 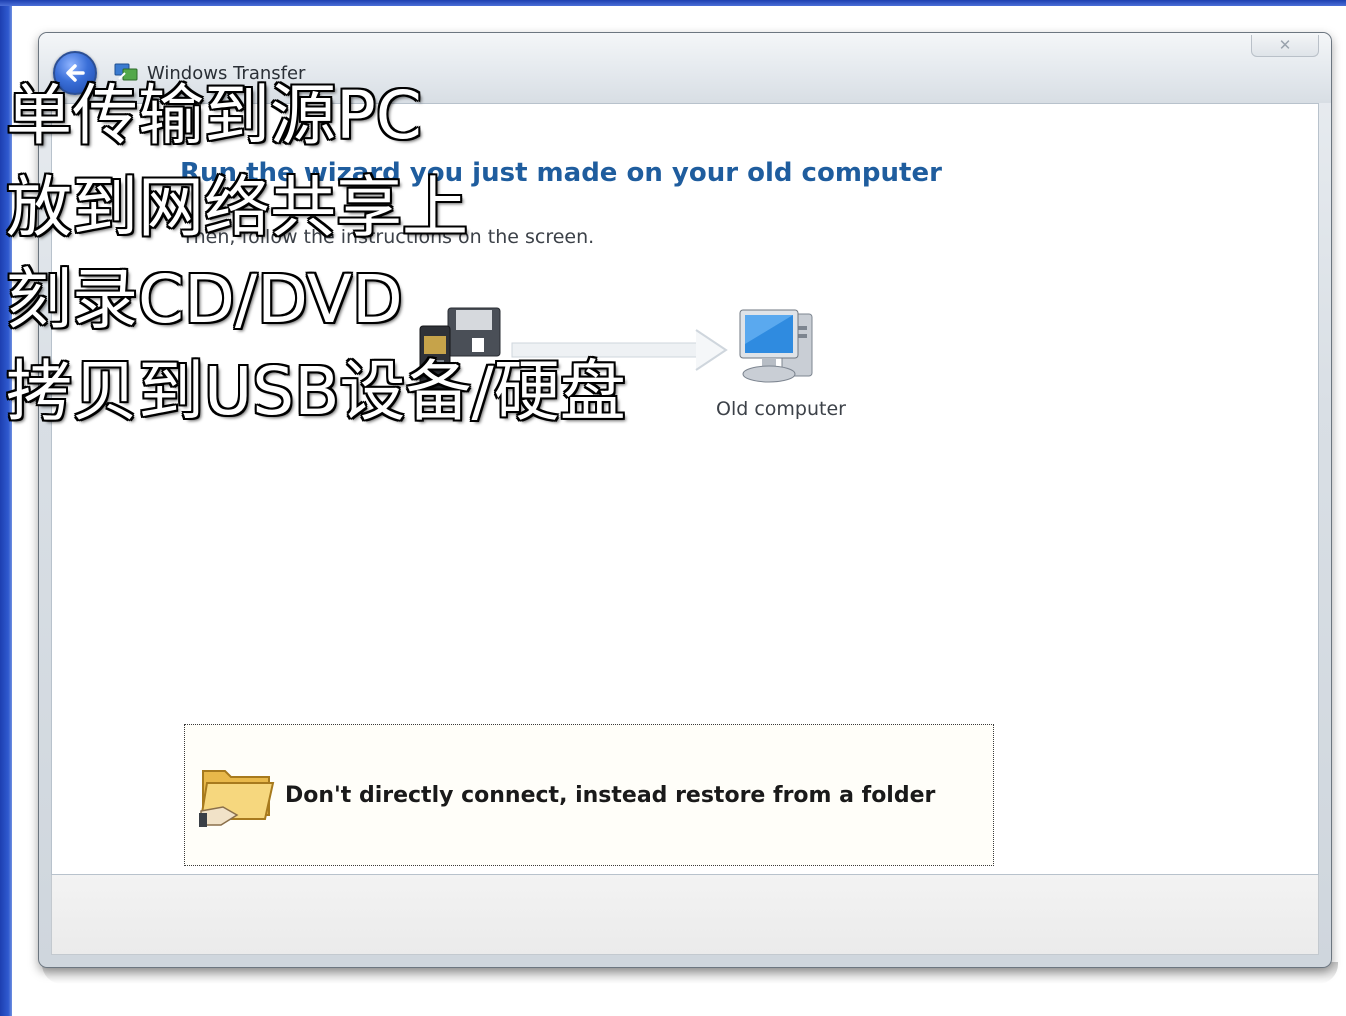 What do you see at coordinates (1285, 46) in the screenshot?
I see `close-button: ✕` at bounding box center [1285, 46].